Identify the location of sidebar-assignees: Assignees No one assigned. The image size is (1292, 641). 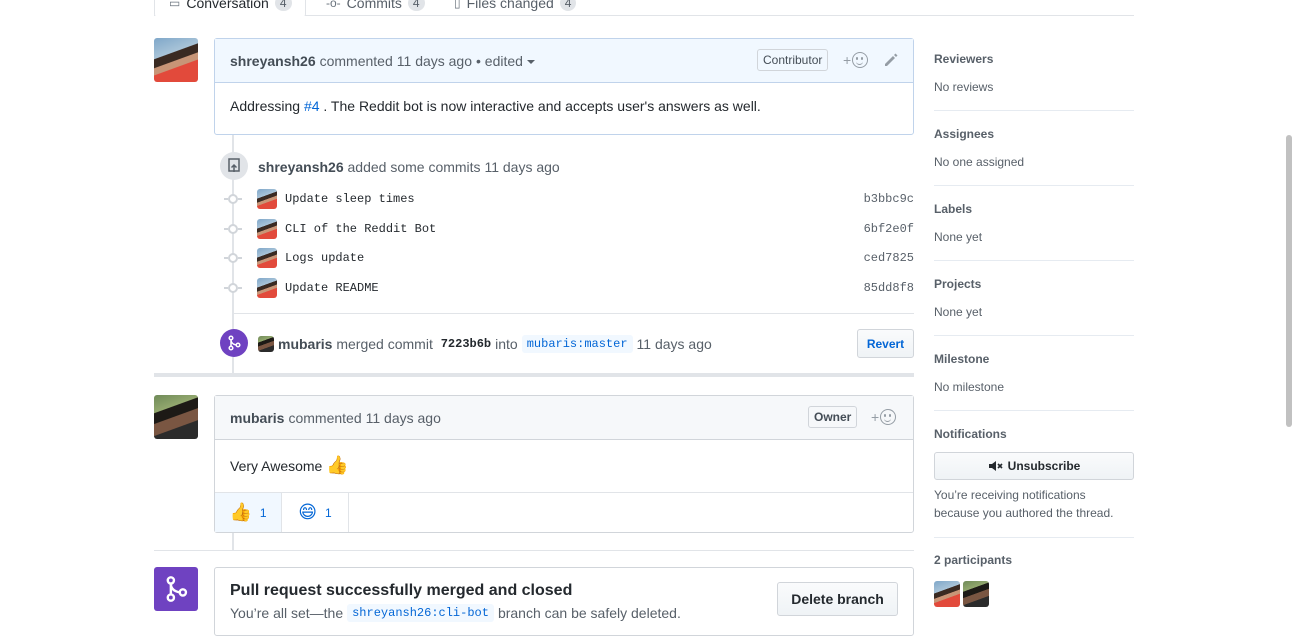
(1034, 156).